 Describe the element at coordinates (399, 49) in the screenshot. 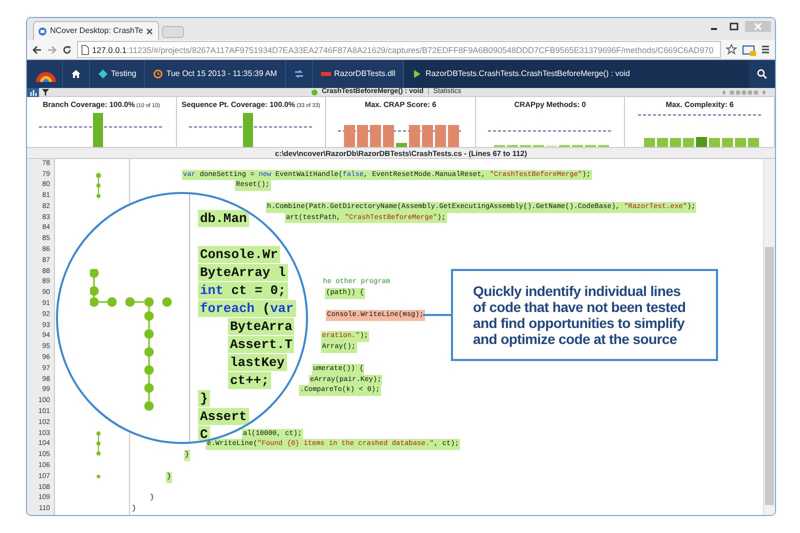

I see `url-field: 127.0.0.1:11235/#/projects/8267A117AF9751934D7EA33EA2746F87A8A21629/captures/B72EDFF8F9A6B090548DDD7CFB9565E31379696F/methods/C669C6AD970` at that location.